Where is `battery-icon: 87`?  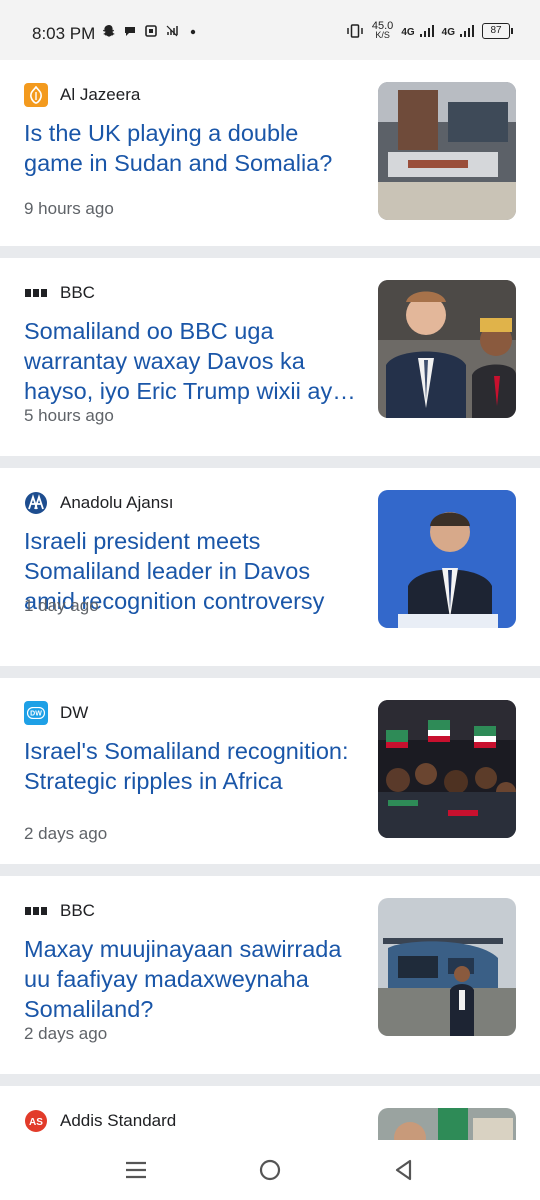 battery-icon: 87 is located at coordinates (497, 31).